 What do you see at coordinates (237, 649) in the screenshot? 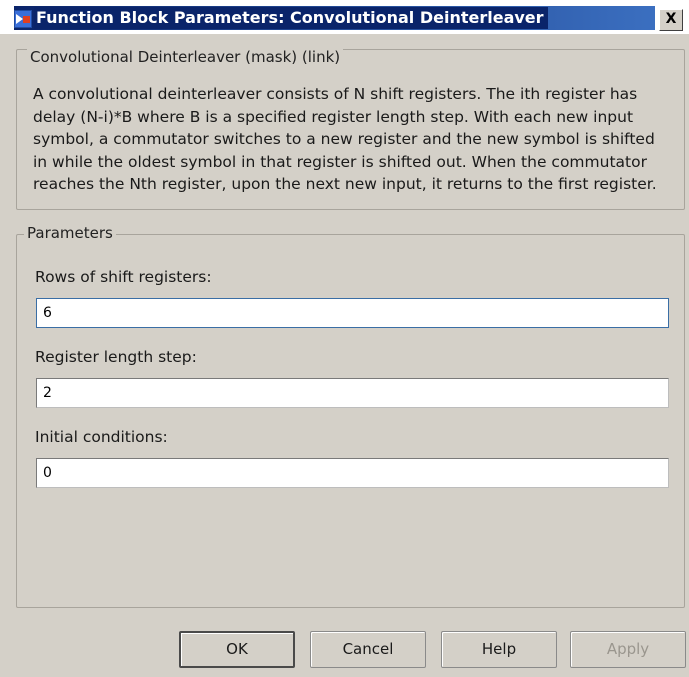
I see `ok-button: OK` at bounding box center [237, 649].